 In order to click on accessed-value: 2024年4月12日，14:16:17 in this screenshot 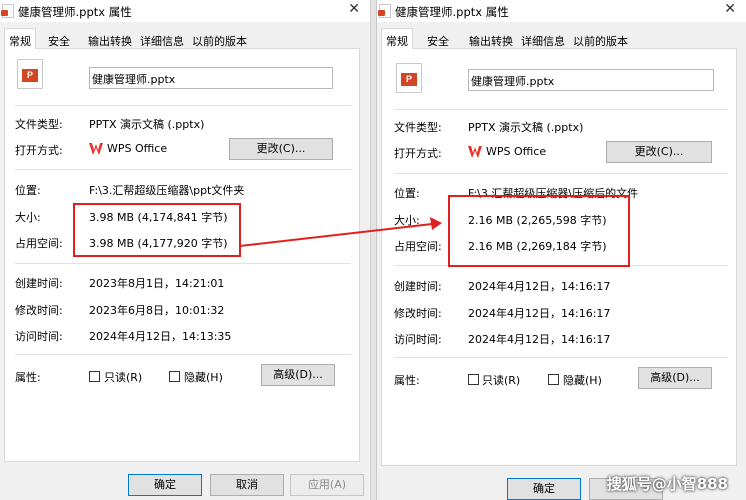, I will do `click(539, 339)`.